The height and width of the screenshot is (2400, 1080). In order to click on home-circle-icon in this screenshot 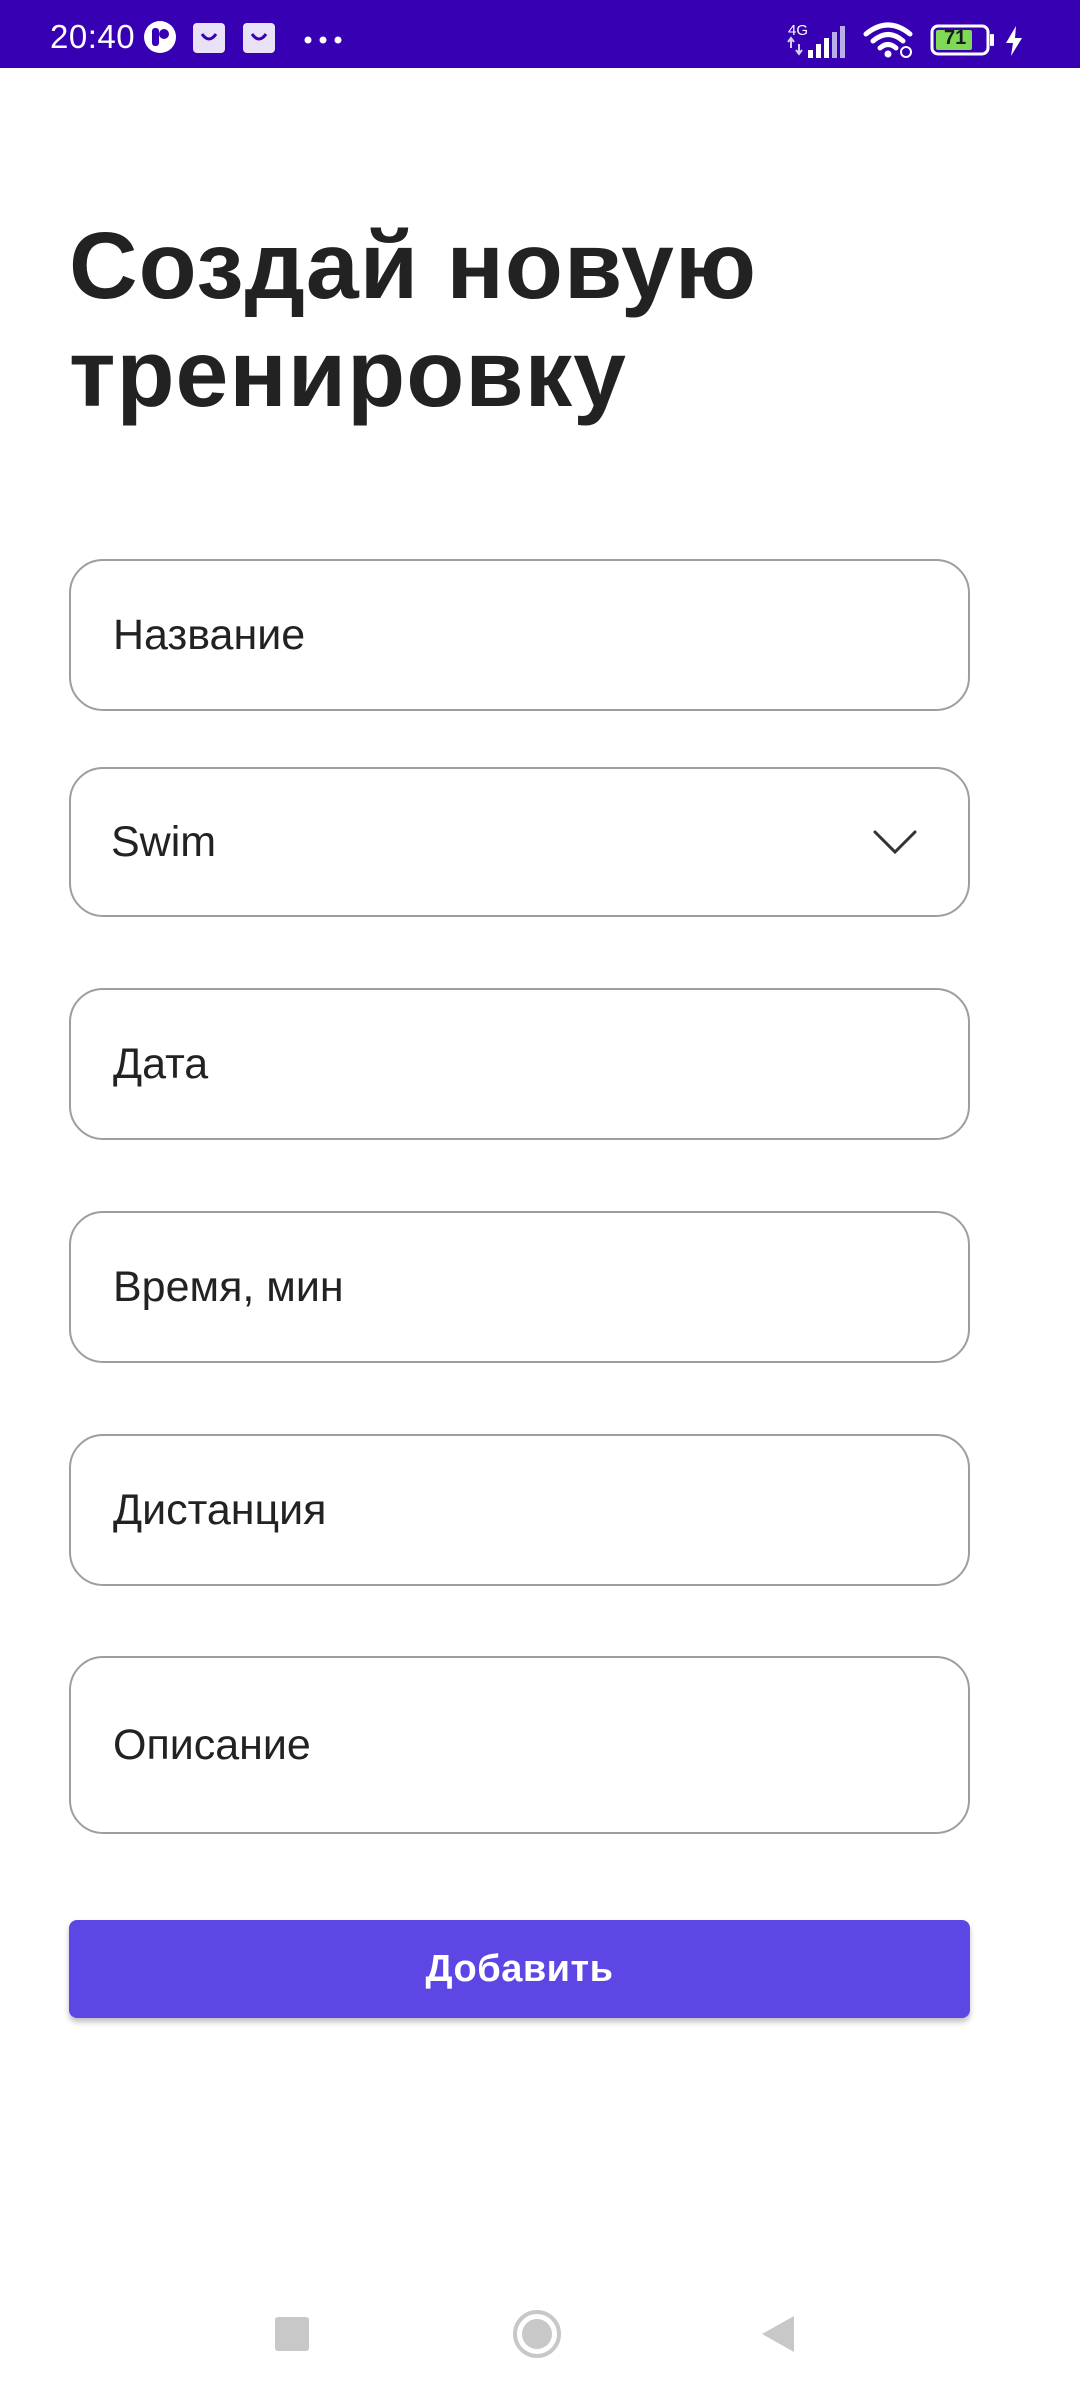, I will do `click(537, 2334)`.